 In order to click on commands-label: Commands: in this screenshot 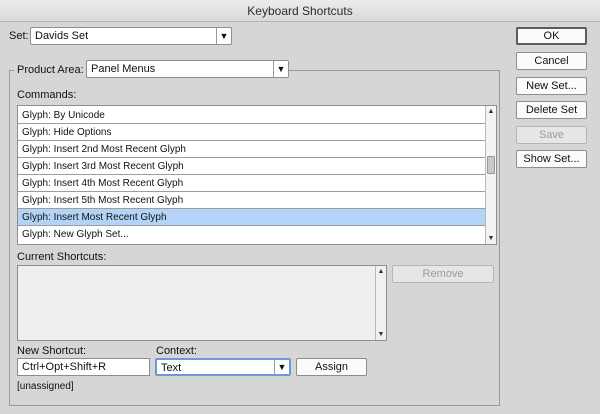, I will do `click(47, 95)`.